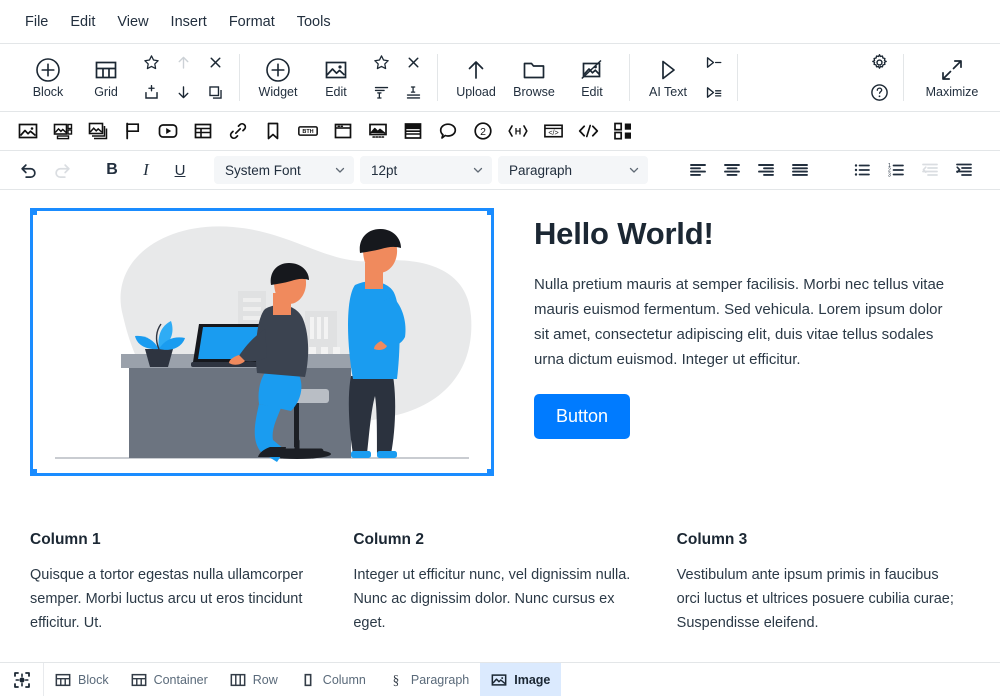 The image size is (1000, 696). What do you see at coordinates (139, 679) in the screenshot?
I see `container-icon` at bounding box center [139, 679].